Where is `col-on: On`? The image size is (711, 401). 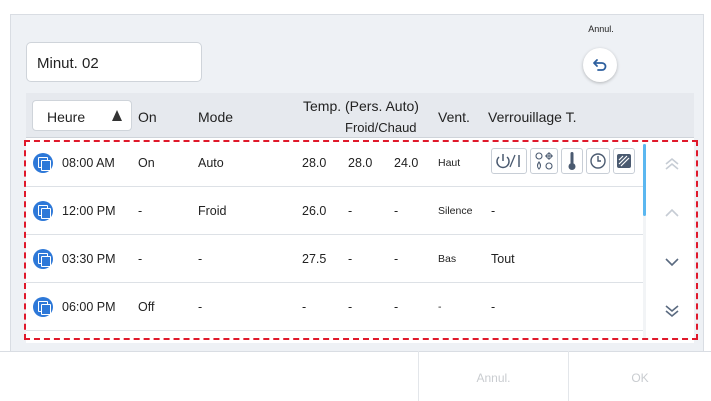 col-on: On is located at coordinates (147, 117).